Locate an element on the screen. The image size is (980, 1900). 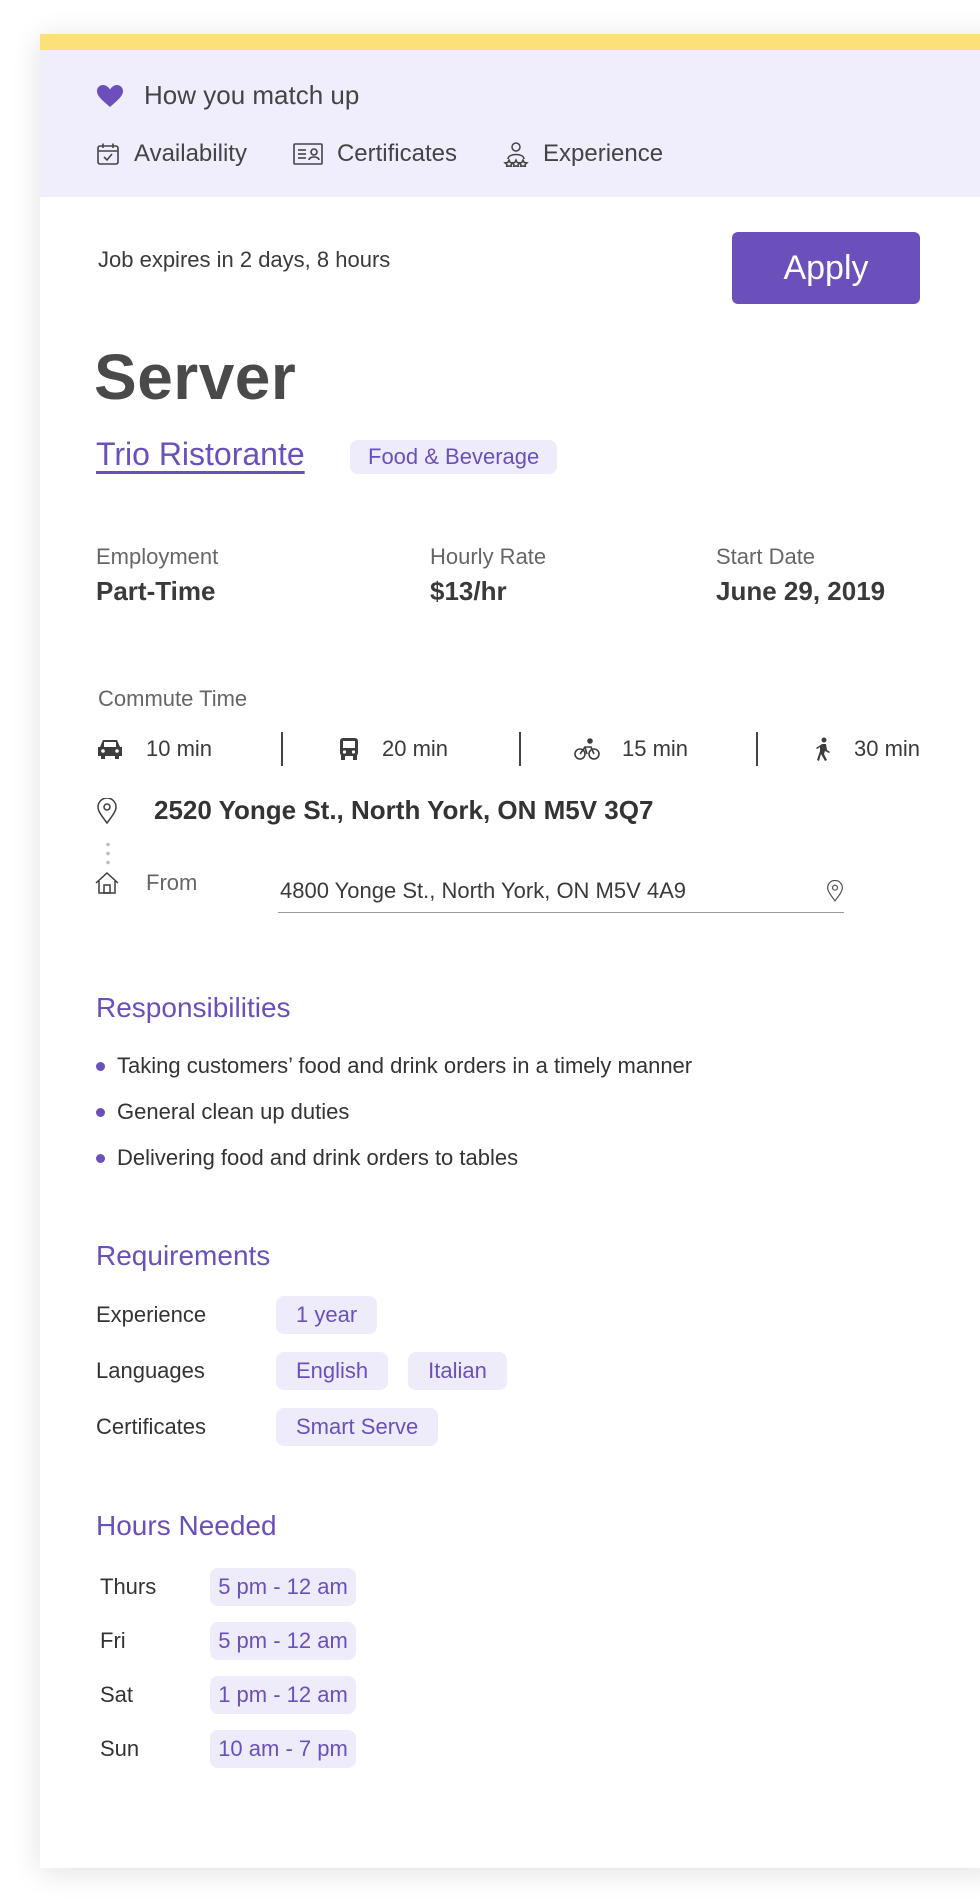
category-badge: Food & Beverage is located at coordinates (454, 457).